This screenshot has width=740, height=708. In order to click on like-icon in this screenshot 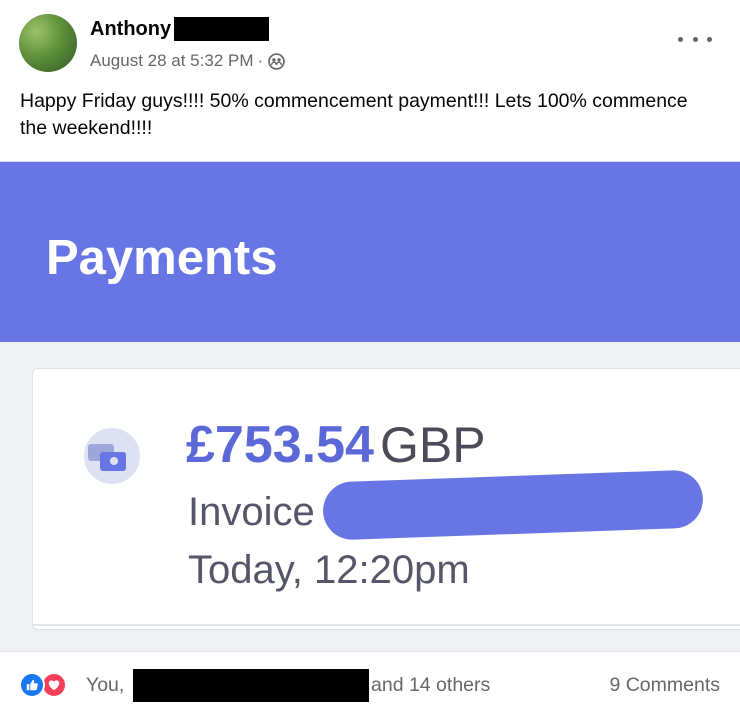, I will do `click(32, 685)`.